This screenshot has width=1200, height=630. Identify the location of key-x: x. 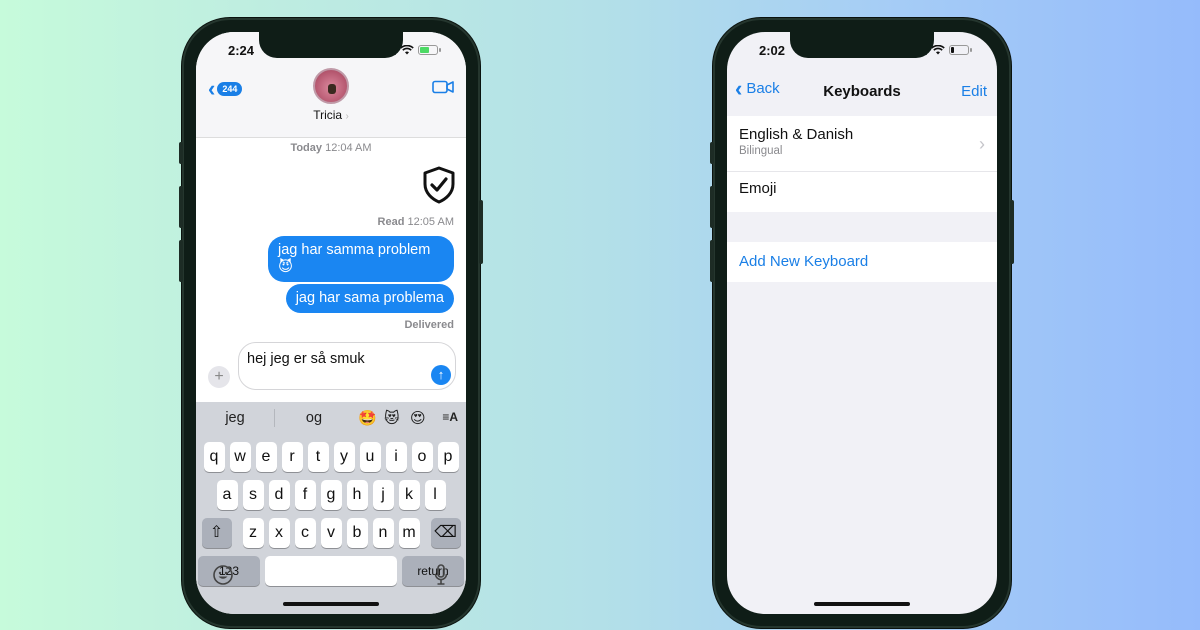
(279, 533).